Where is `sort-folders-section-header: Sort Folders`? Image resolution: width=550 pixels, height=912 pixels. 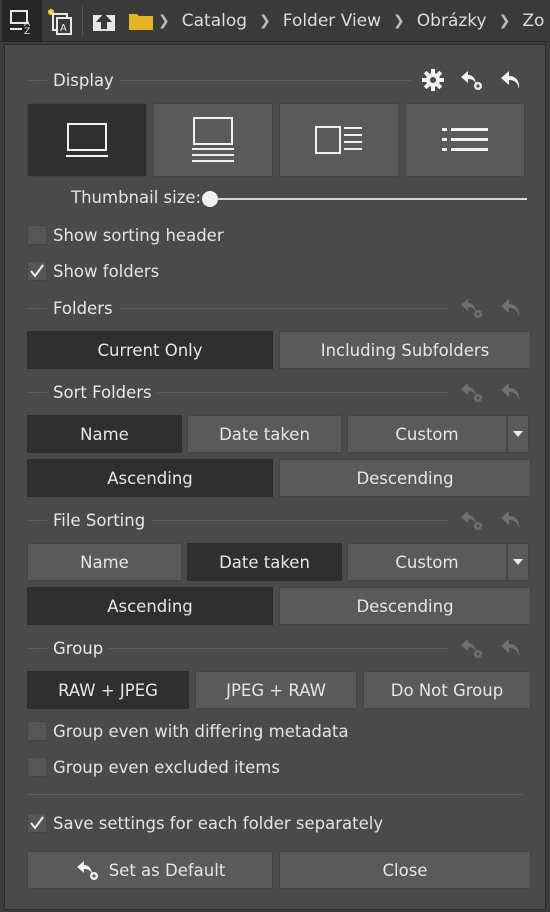
sort-folders-section-header: Sort Folders is located at coordinates (275, 392).